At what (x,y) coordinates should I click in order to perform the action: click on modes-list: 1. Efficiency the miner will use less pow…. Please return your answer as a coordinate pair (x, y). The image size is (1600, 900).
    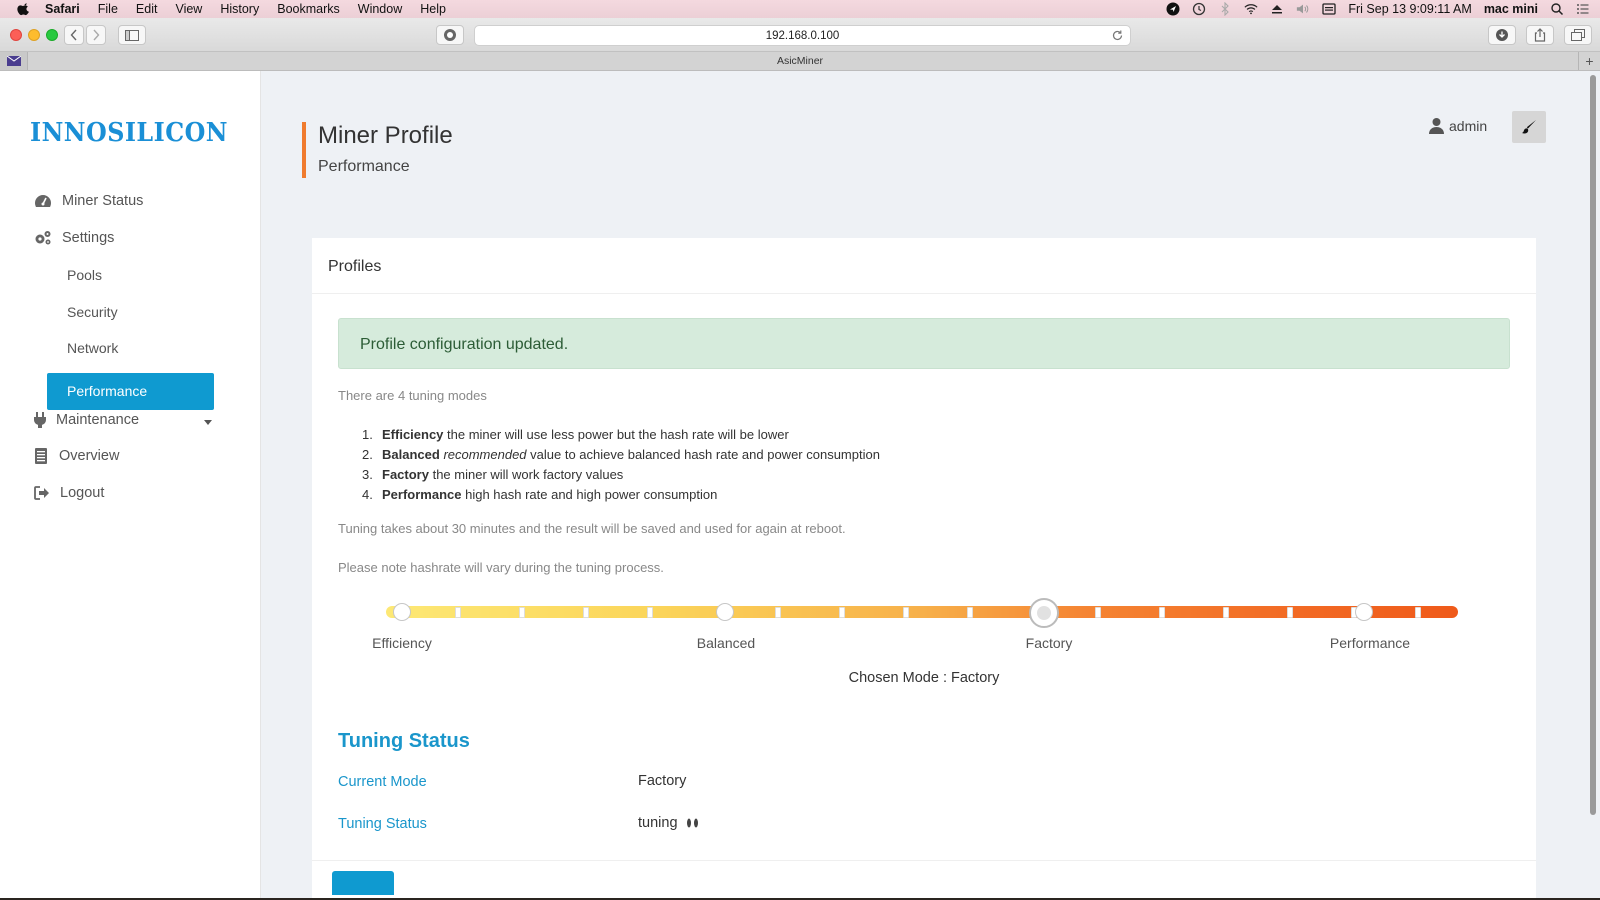
    Looking at the image, I should click on (621, 465).